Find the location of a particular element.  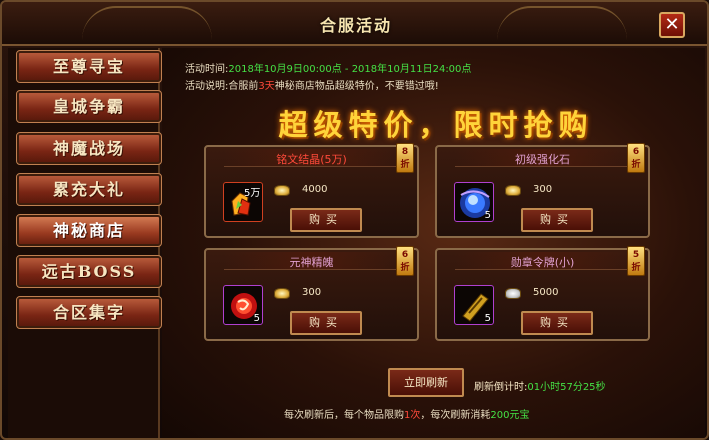

title-bar: 合服活动 ✕ is located at coordinates (354, 24).